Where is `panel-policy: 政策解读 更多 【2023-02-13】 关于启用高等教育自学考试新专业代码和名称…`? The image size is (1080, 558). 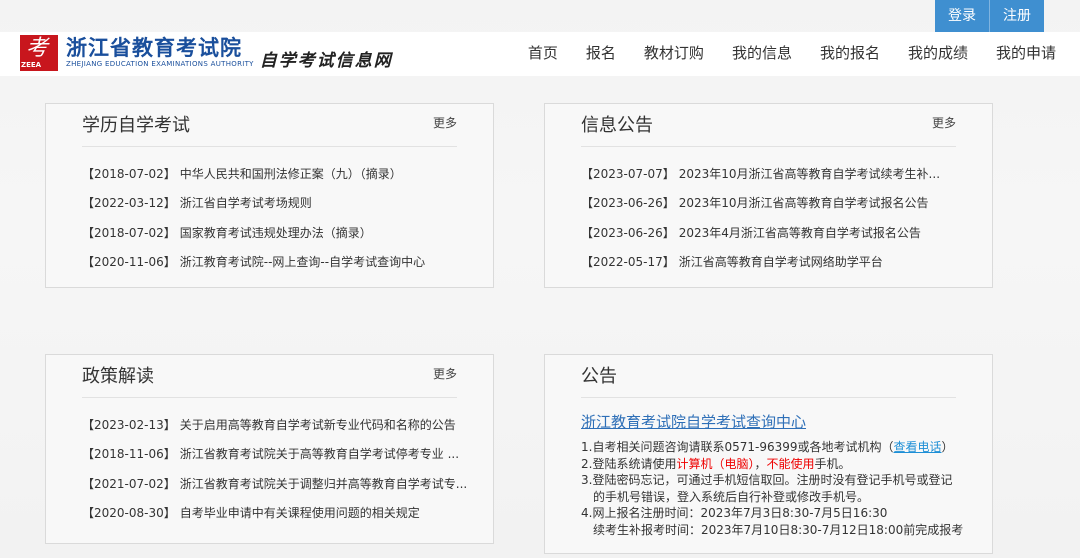 panel-policy: 政策解读 更多 【2023-02-13】 关于启用高等教育自学考试新专业代码和名称… is located at coordinates (269, 449).